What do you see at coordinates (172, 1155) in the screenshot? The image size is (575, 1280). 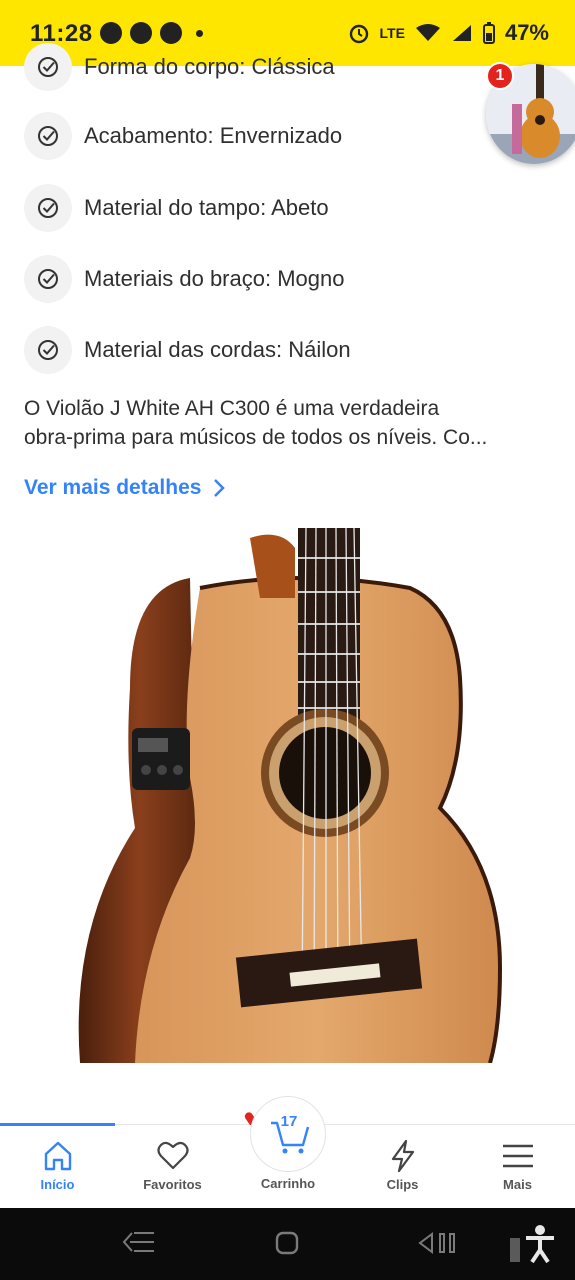 I see `heart-icon` at bounding box center [172, 1155].